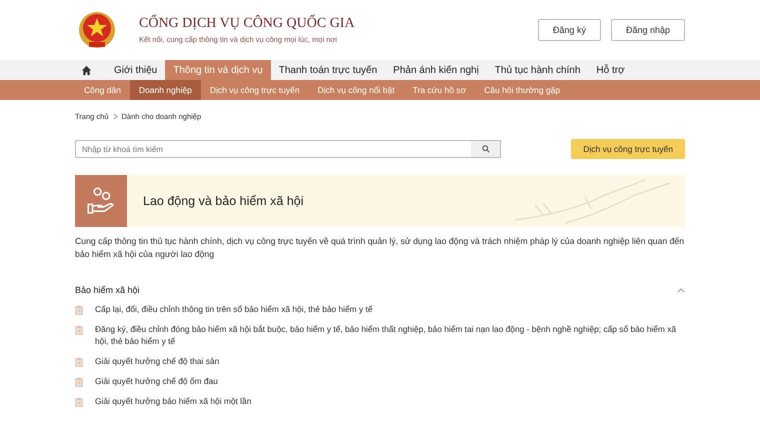  What do you see at coordinates (173, 401) in the screenshot?
I see `procedure-link: Giải quyết hưởng bảo hiểm xã hội một lần` at bounding box center [173, 401].